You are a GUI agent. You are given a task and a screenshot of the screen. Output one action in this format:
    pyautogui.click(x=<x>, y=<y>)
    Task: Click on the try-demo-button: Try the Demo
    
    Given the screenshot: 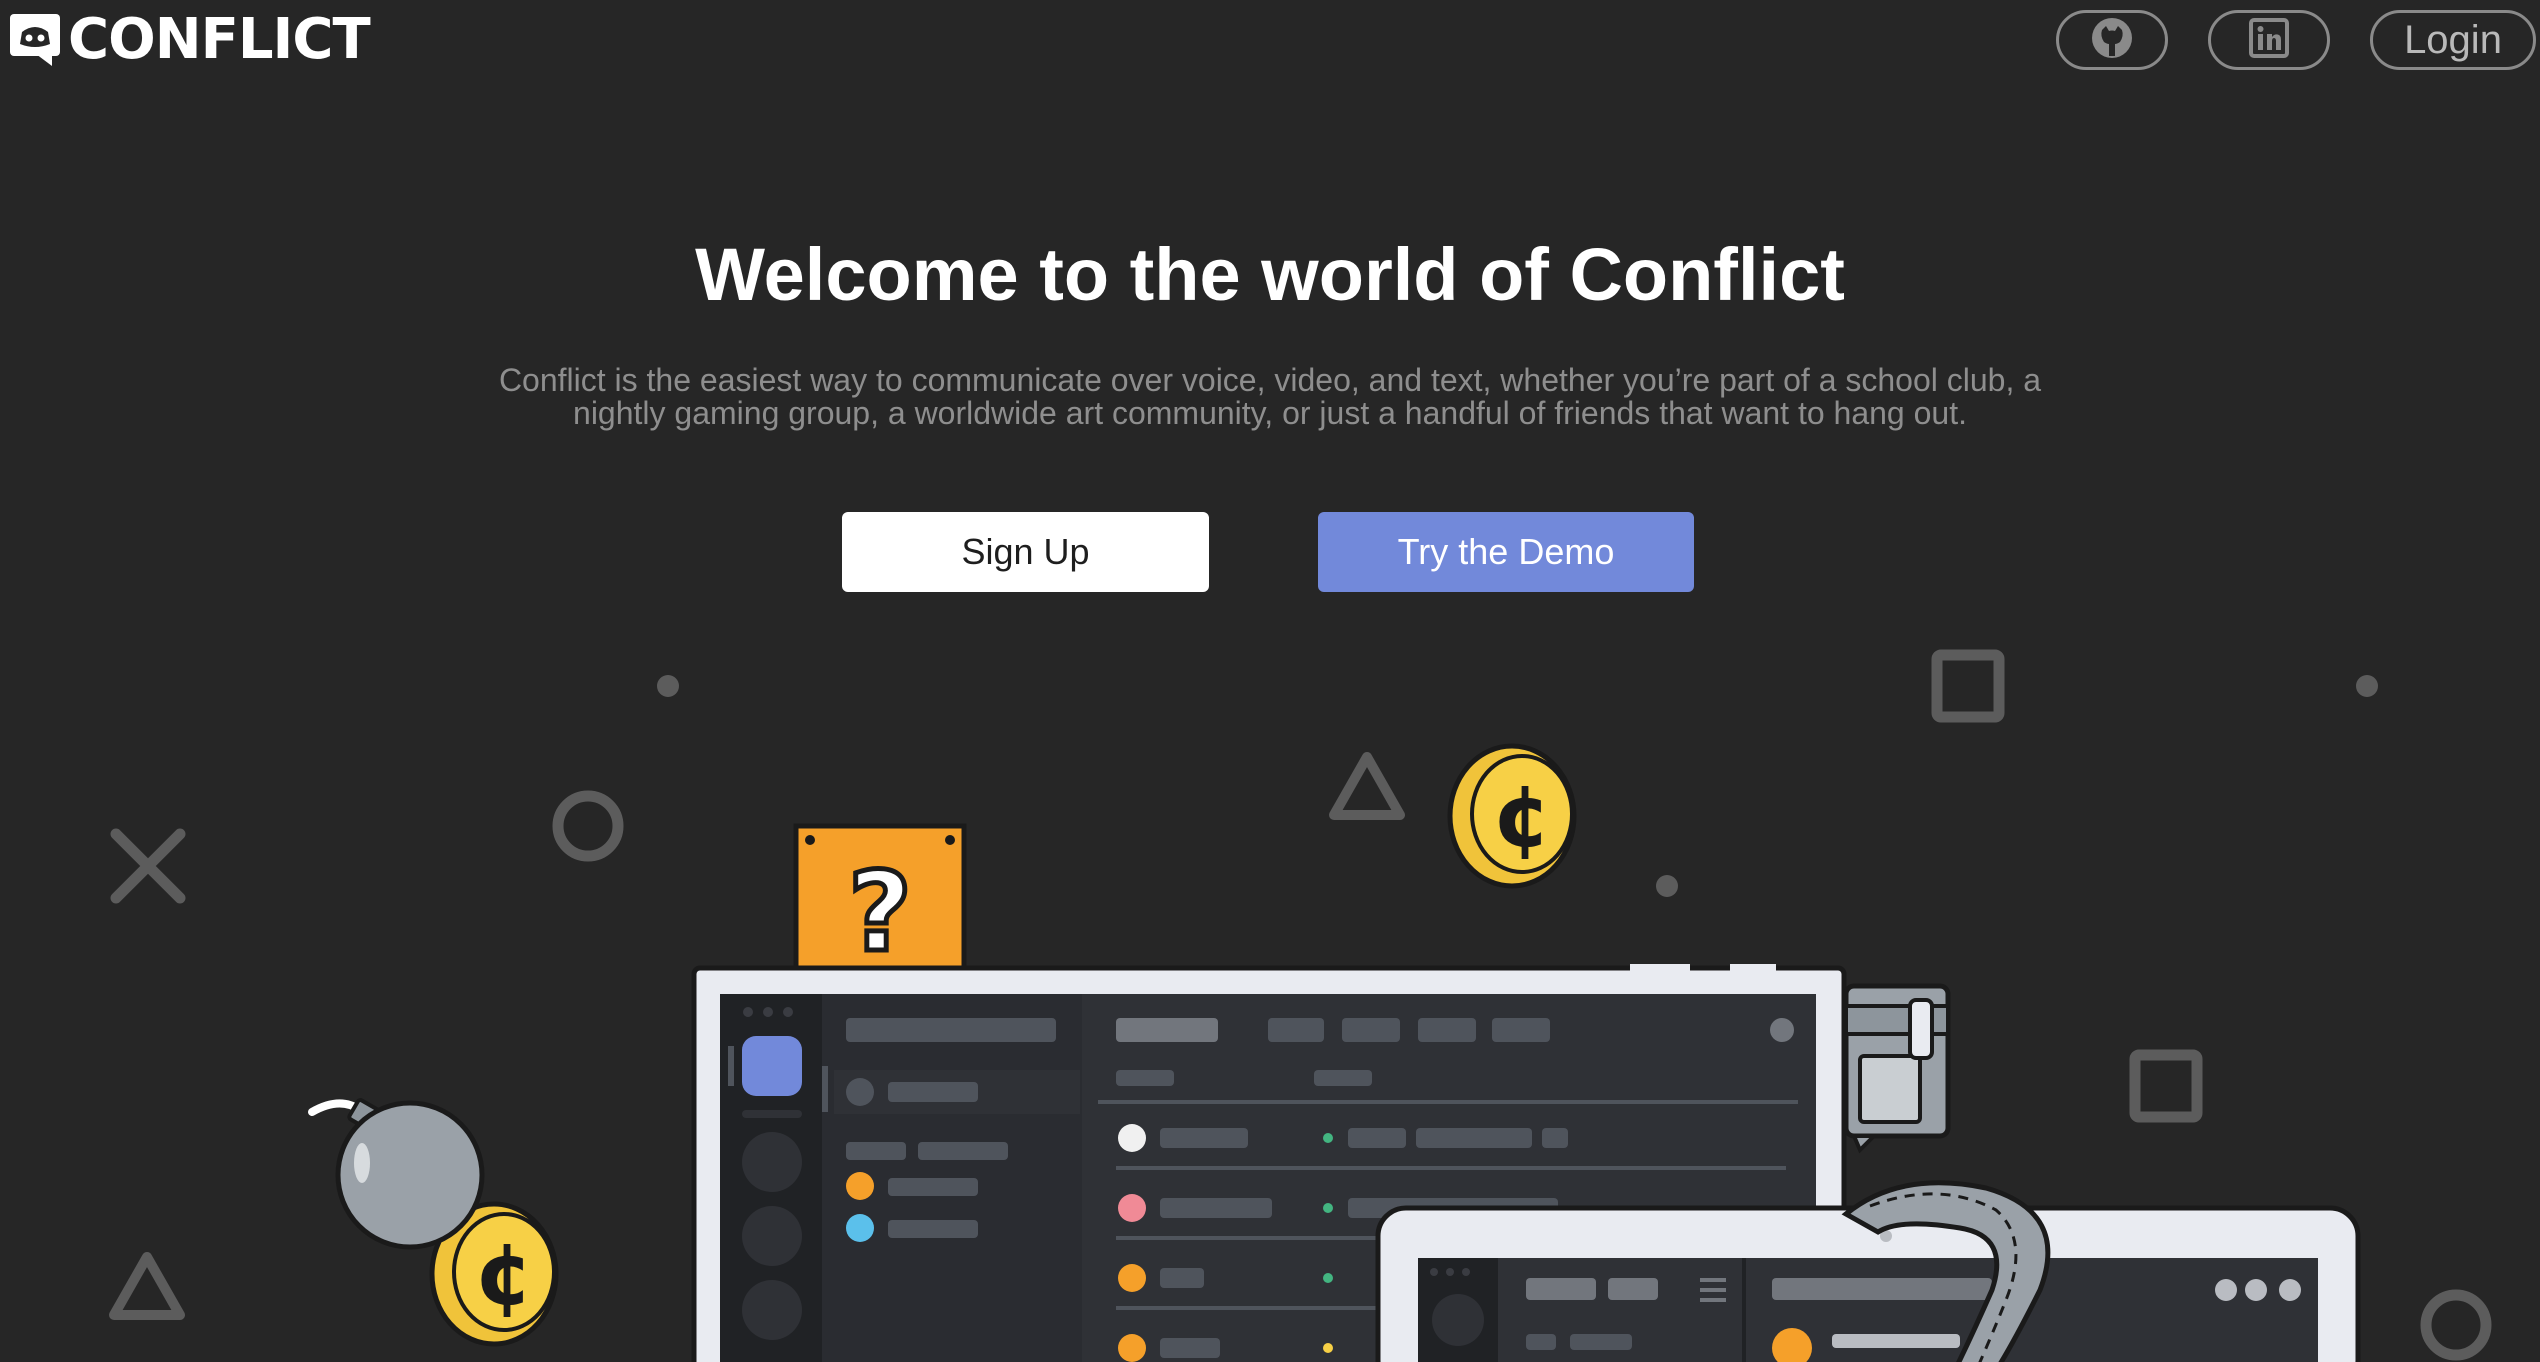 What is the action you would take?
    pyautogui.click(x=1506, y=552)
    